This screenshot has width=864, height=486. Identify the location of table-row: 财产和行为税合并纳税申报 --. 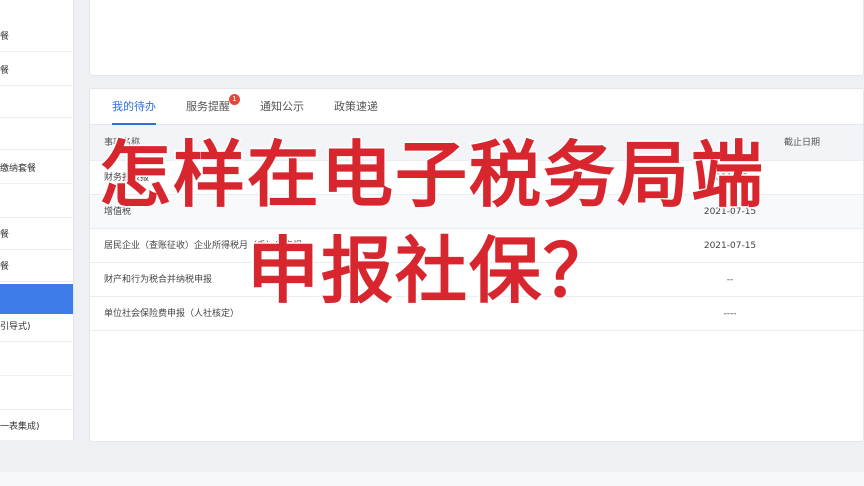
(476, 280).